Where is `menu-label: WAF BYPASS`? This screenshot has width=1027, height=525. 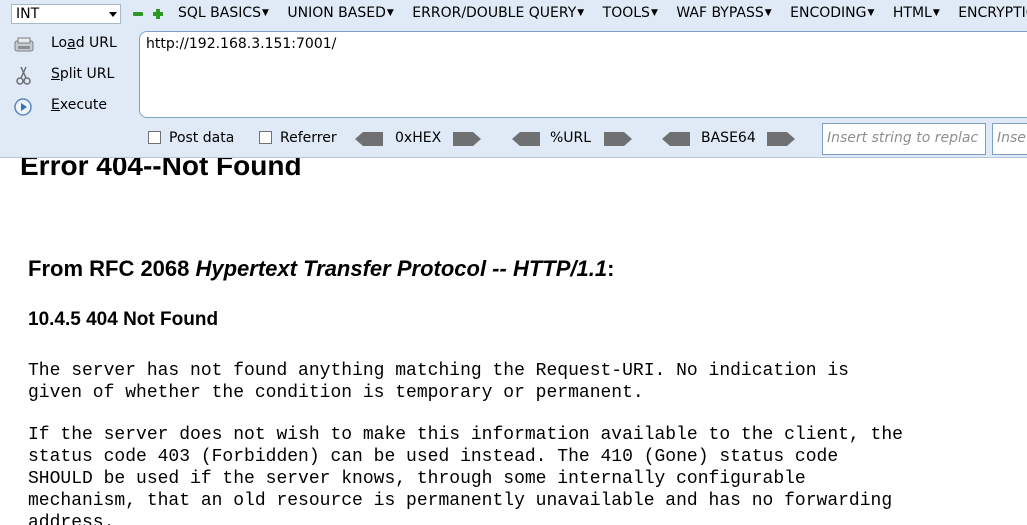
menu-label: WAF BYPASS is located at coordinates (720, 13).